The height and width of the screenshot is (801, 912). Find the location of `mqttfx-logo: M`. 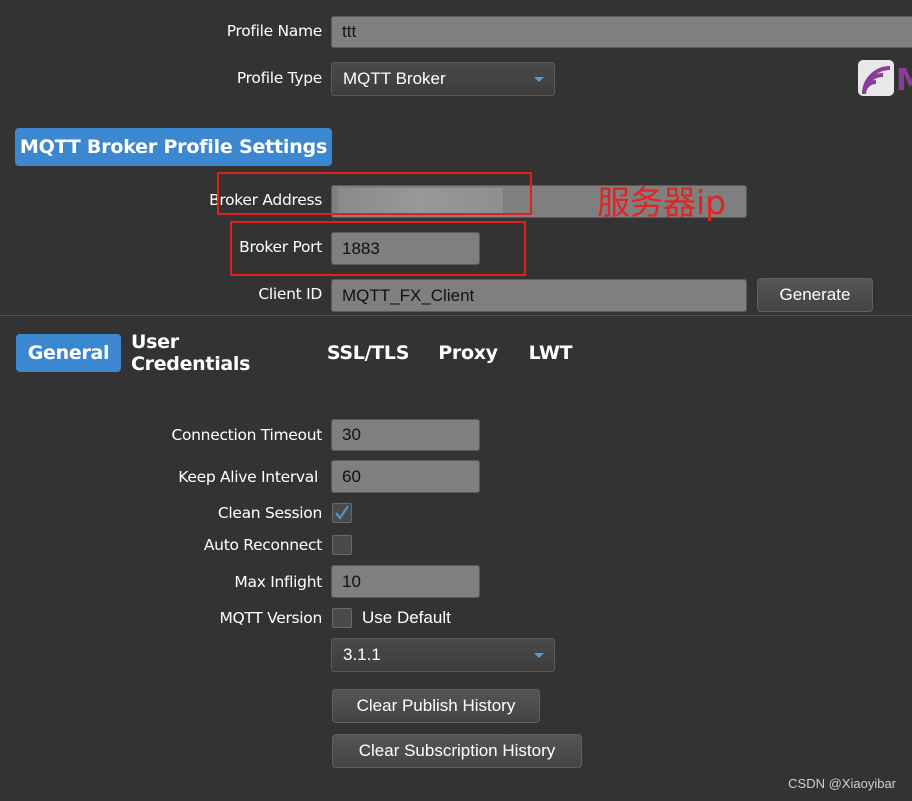

mqttfx-logo: M is located at coordinates (885, 79).